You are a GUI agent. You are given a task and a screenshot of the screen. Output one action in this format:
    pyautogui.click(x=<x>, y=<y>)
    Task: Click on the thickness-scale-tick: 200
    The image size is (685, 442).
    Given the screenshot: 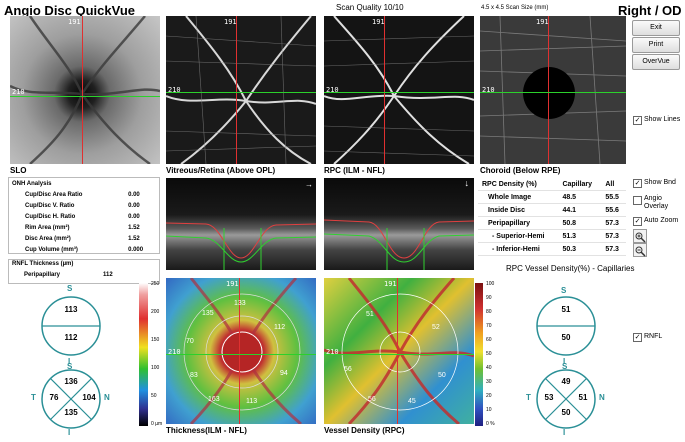 What is the action you would take?
    pyautogui.click(x=155, y=312)
    